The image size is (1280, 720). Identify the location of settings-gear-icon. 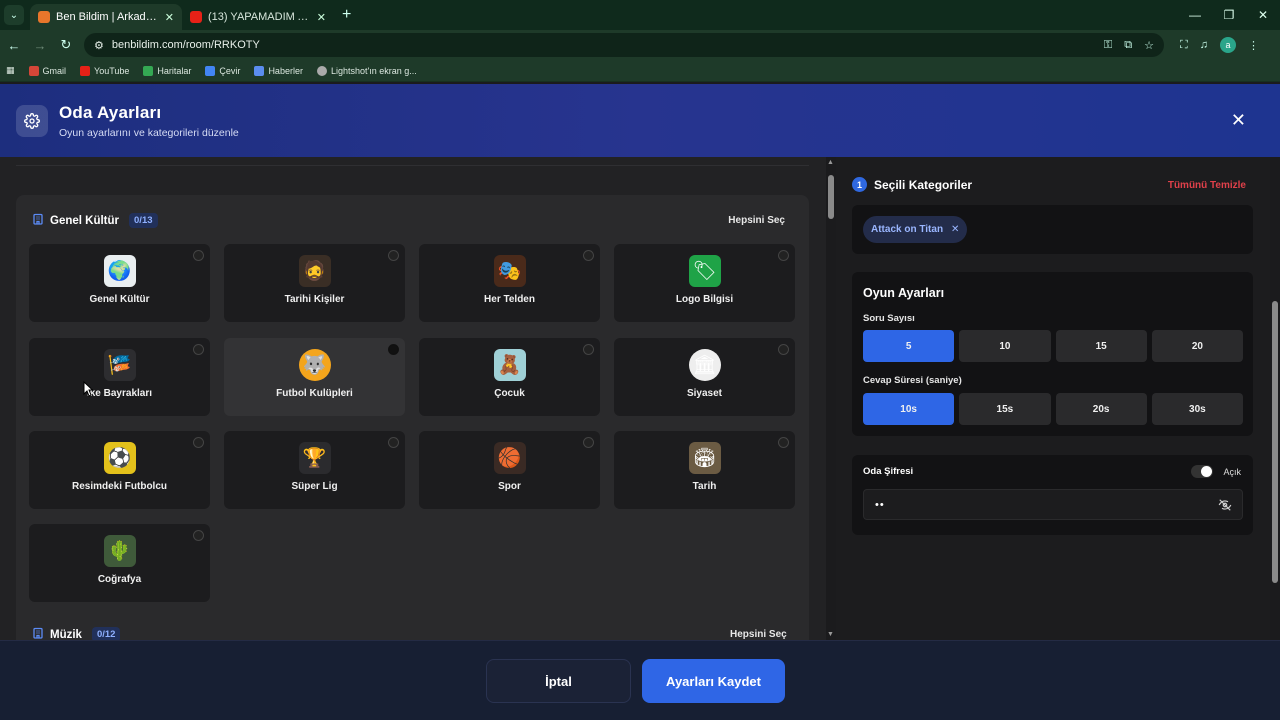
(32, 120).